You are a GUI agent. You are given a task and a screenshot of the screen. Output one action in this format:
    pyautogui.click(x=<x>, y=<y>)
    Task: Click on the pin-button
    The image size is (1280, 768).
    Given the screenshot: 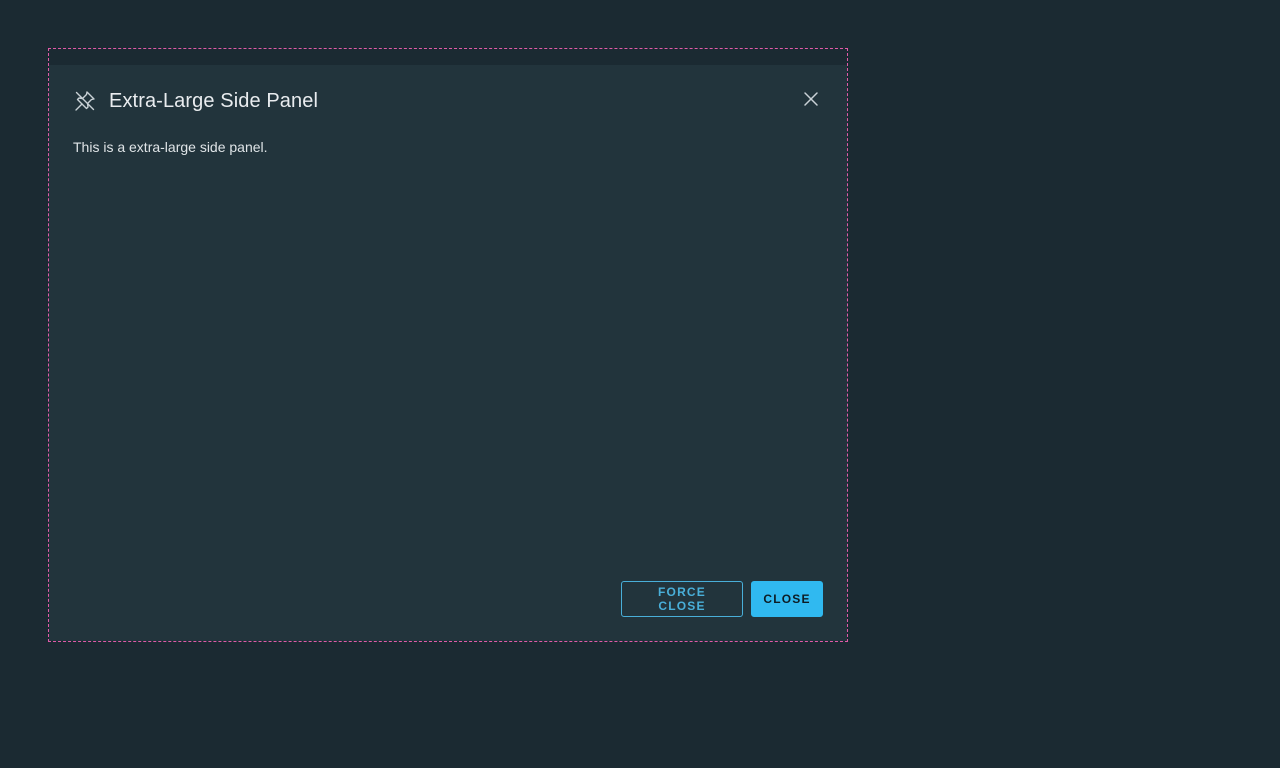 What is the action you would take?
    pyautogui.click(x=85, y=101)
    